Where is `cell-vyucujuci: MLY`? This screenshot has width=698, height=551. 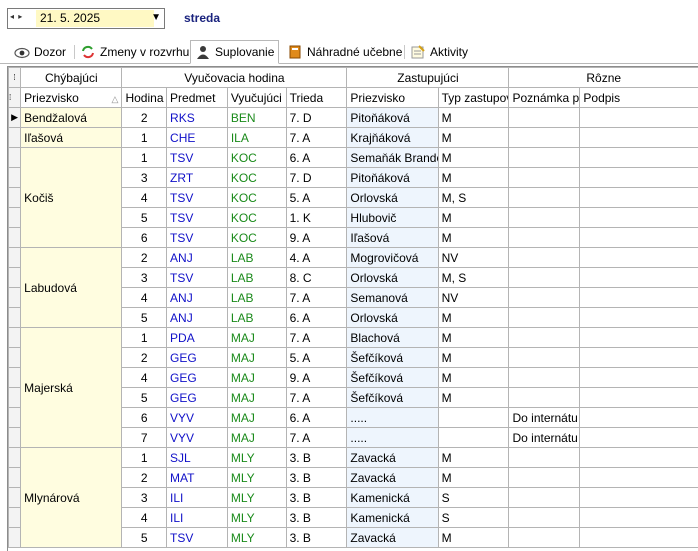
cell-vyucujuci: MLY is located at coordinates (256, 537).